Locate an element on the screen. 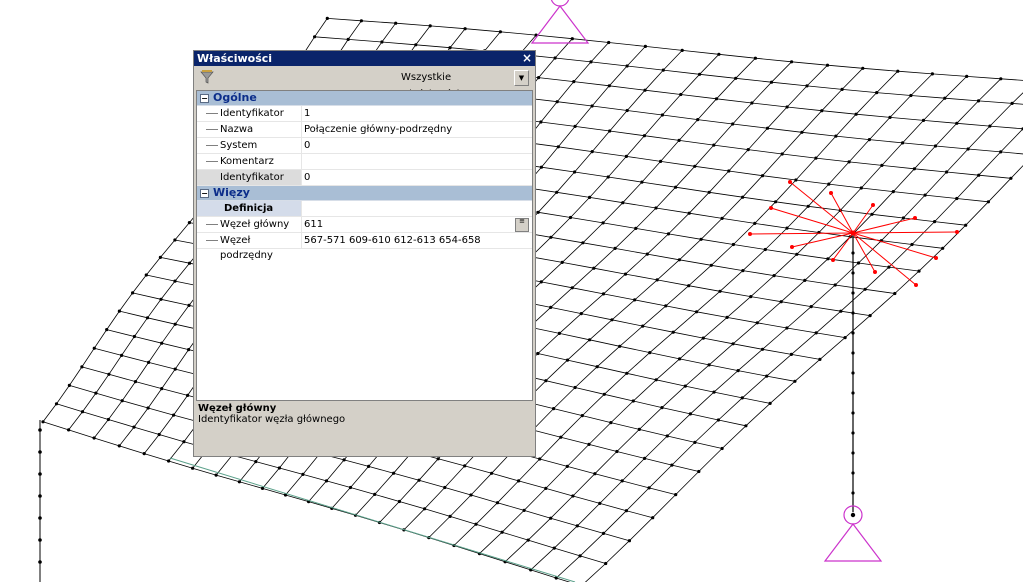  property-filter-dropdown: Wszystkie właściwości ▼ is located at coordinates (465, 84).